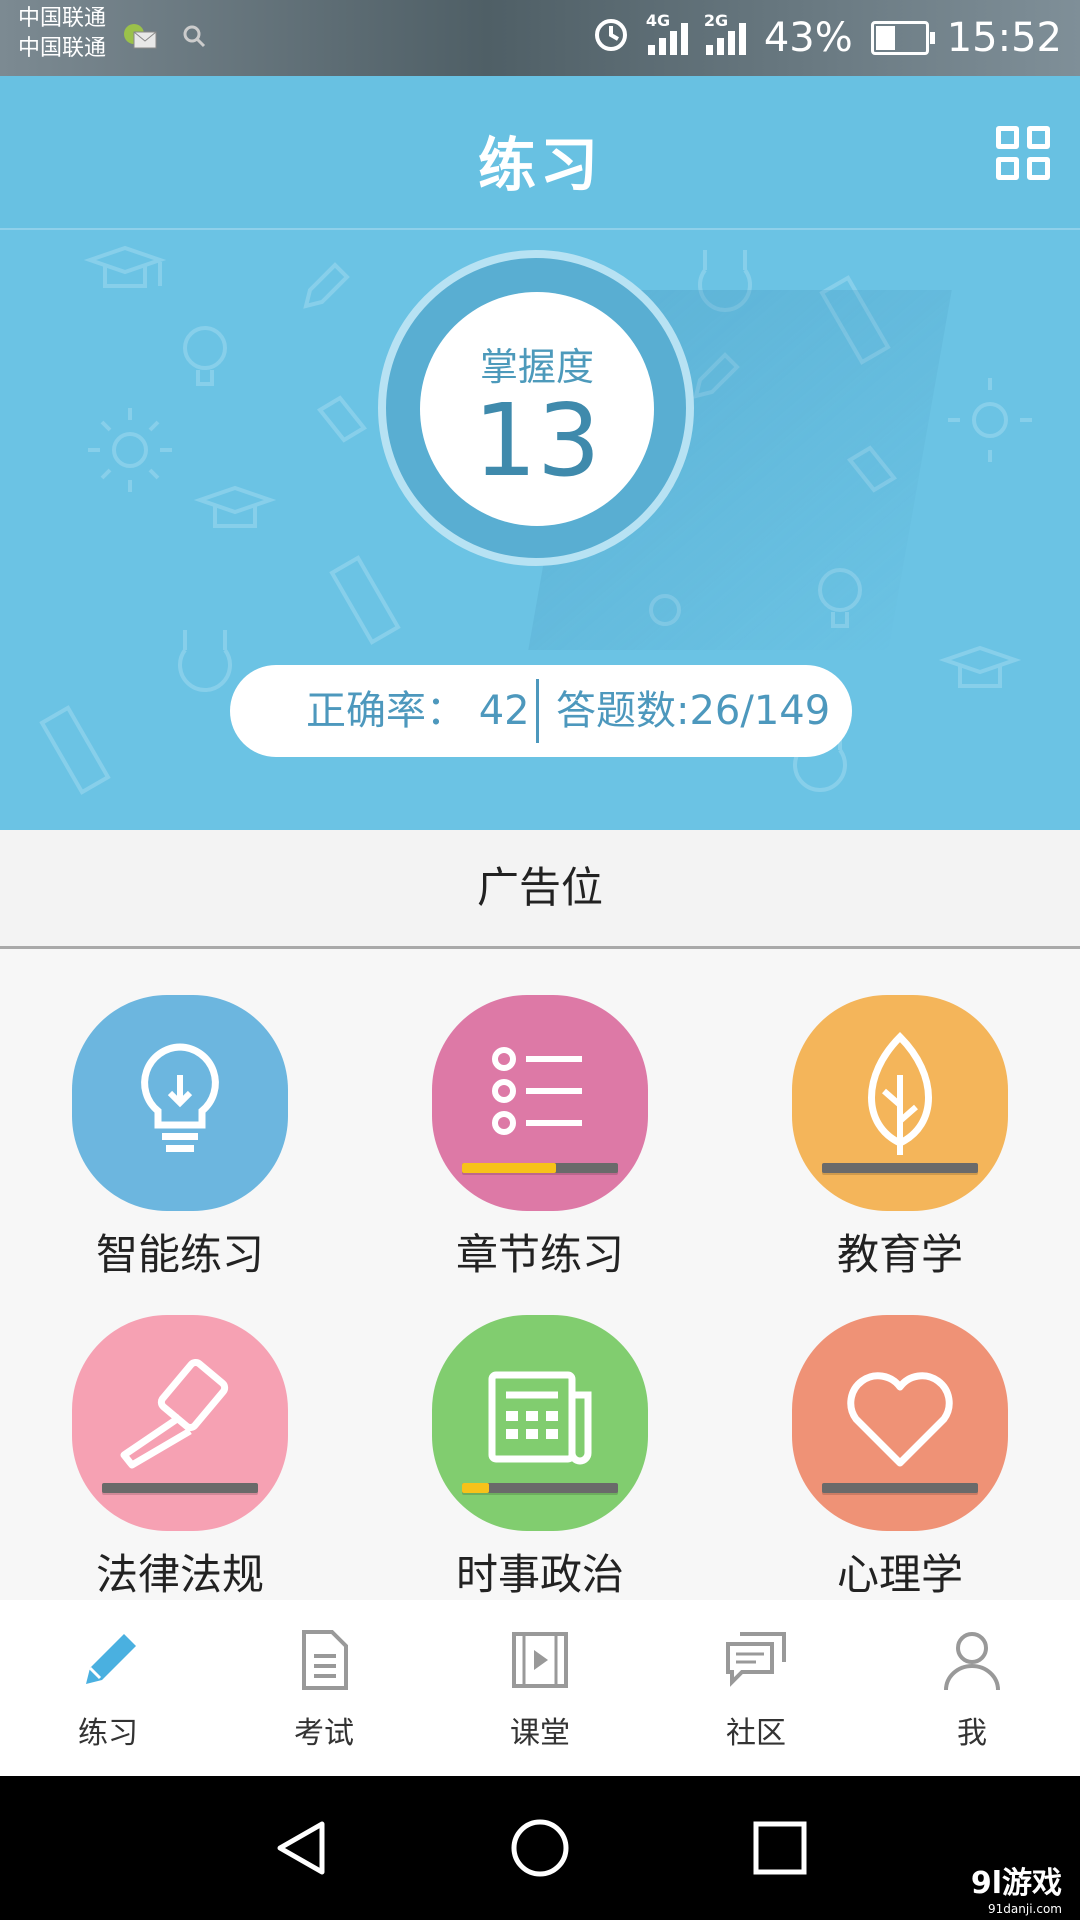 The height and width of the screenshot is (1920, 1080). What do you see at coordinates (539, 165) in the screenshot?
I see `page-title: 练习` at bounding box center [539, 165].